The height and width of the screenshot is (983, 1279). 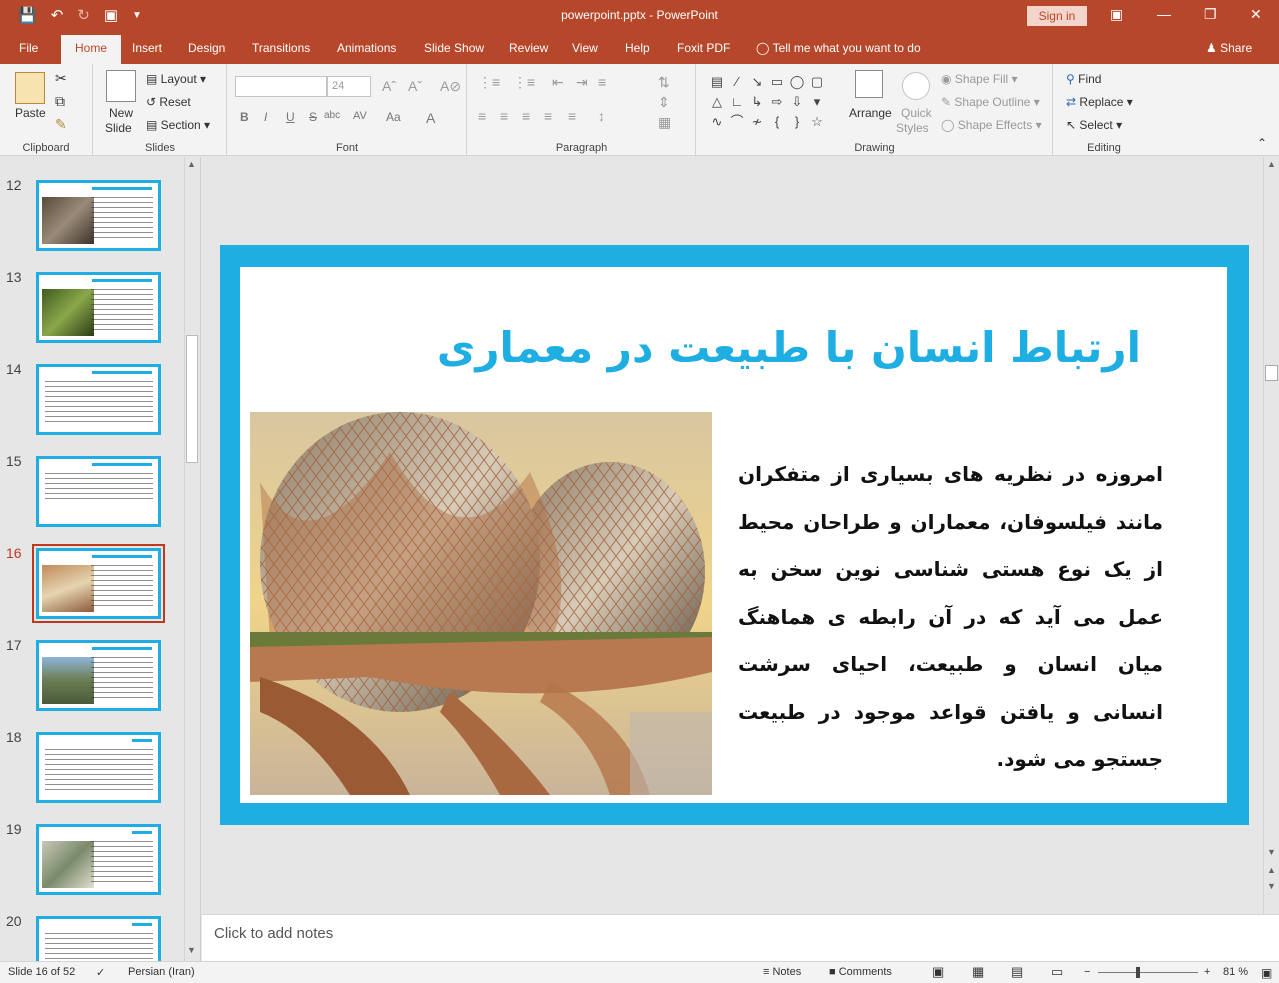 What do you see at coordinates (415, 86) in the screenshot?
I see `shrink-font-icon: Aˇ` at bounding box center [415, 86].